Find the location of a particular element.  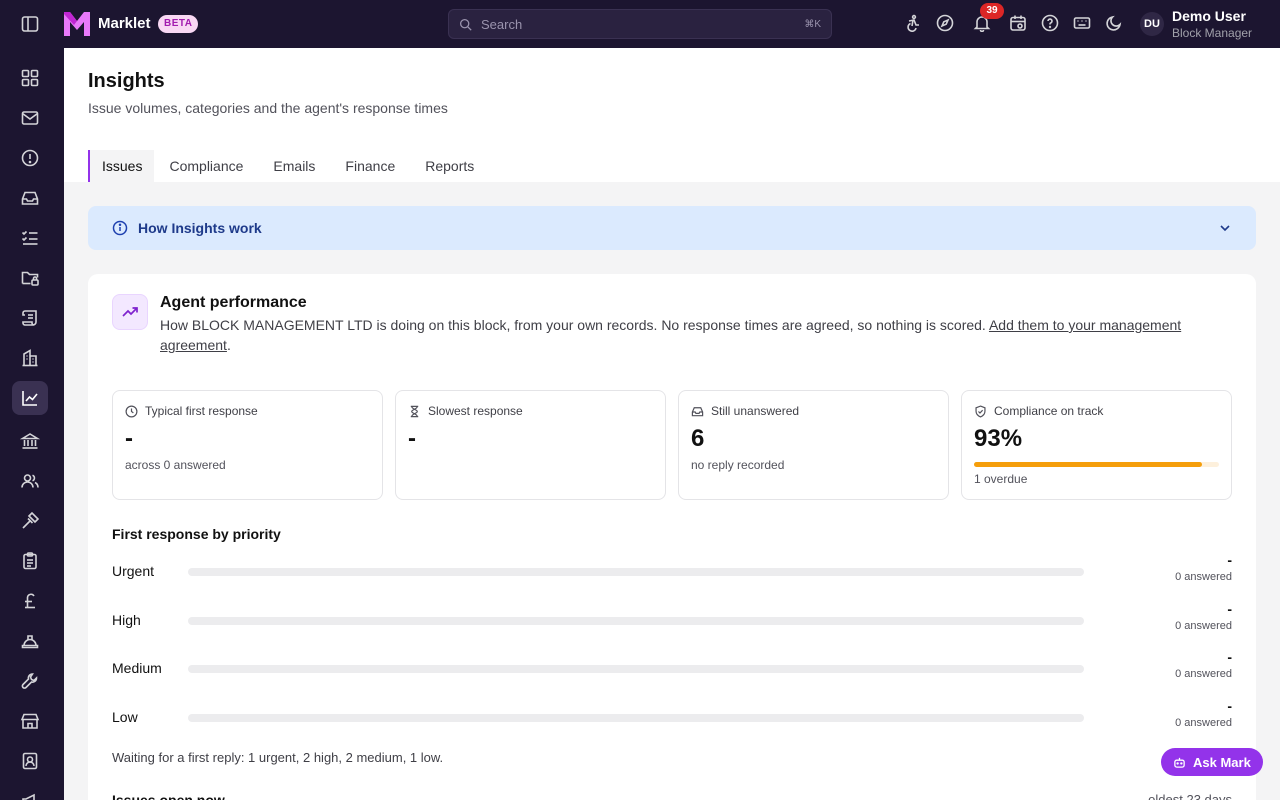

sidebar is located at coordinates (32, 424).